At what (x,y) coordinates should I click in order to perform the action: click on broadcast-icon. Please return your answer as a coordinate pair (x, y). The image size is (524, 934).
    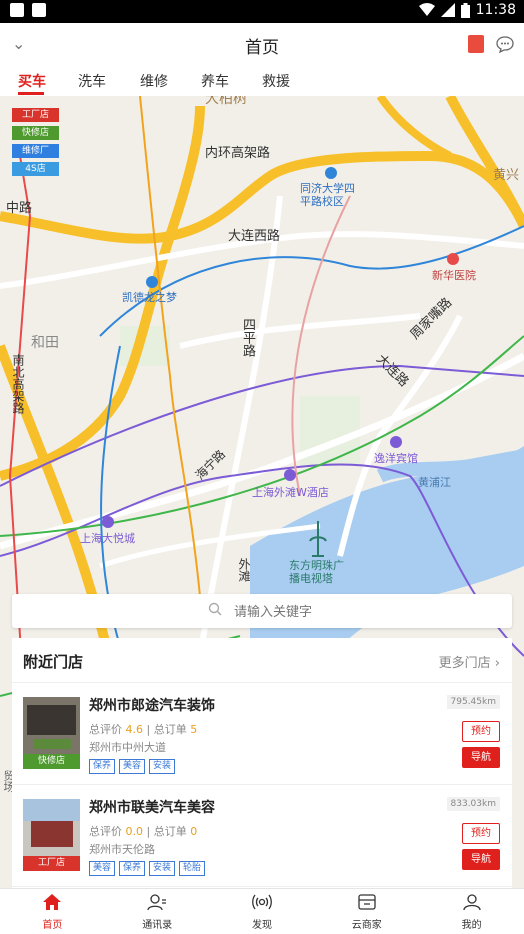
    Looking at the image, I should click on (262, 902).